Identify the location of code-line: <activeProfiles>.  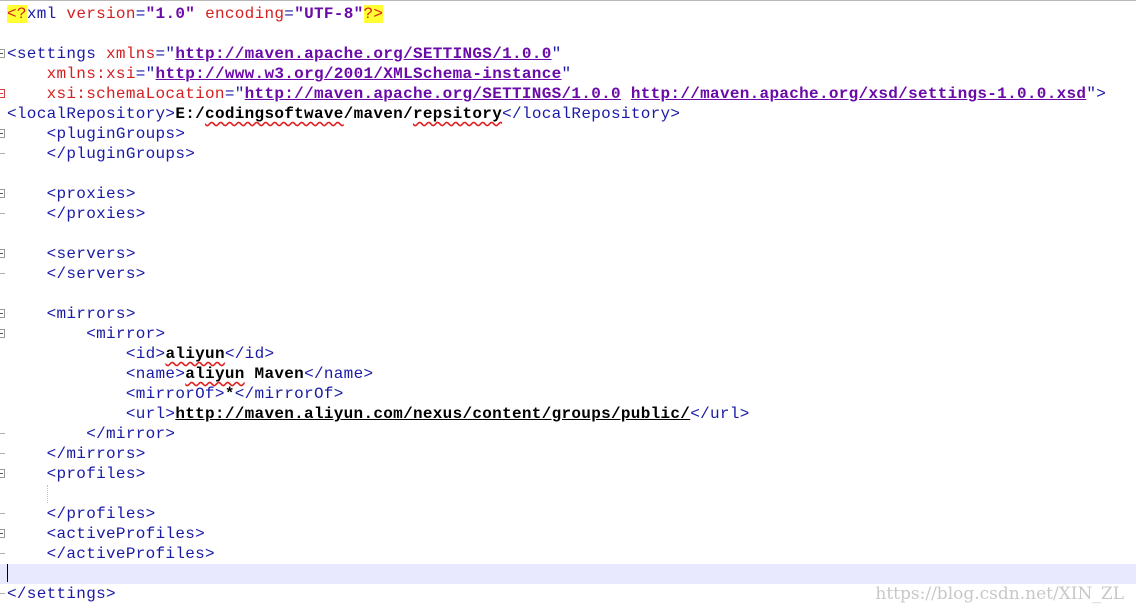
(568, 534).